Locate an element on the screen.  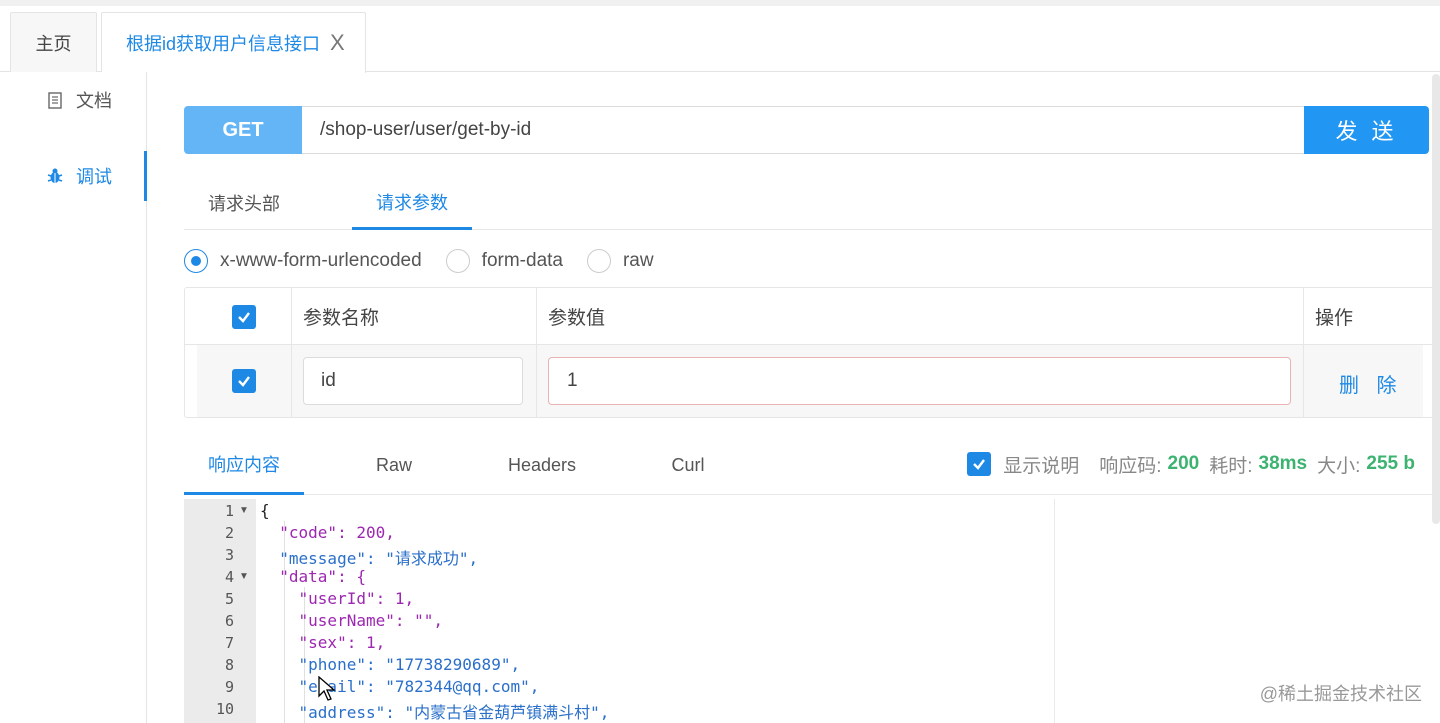
sidebar-item-debug: 调试 is located at coordinates (73, 176).